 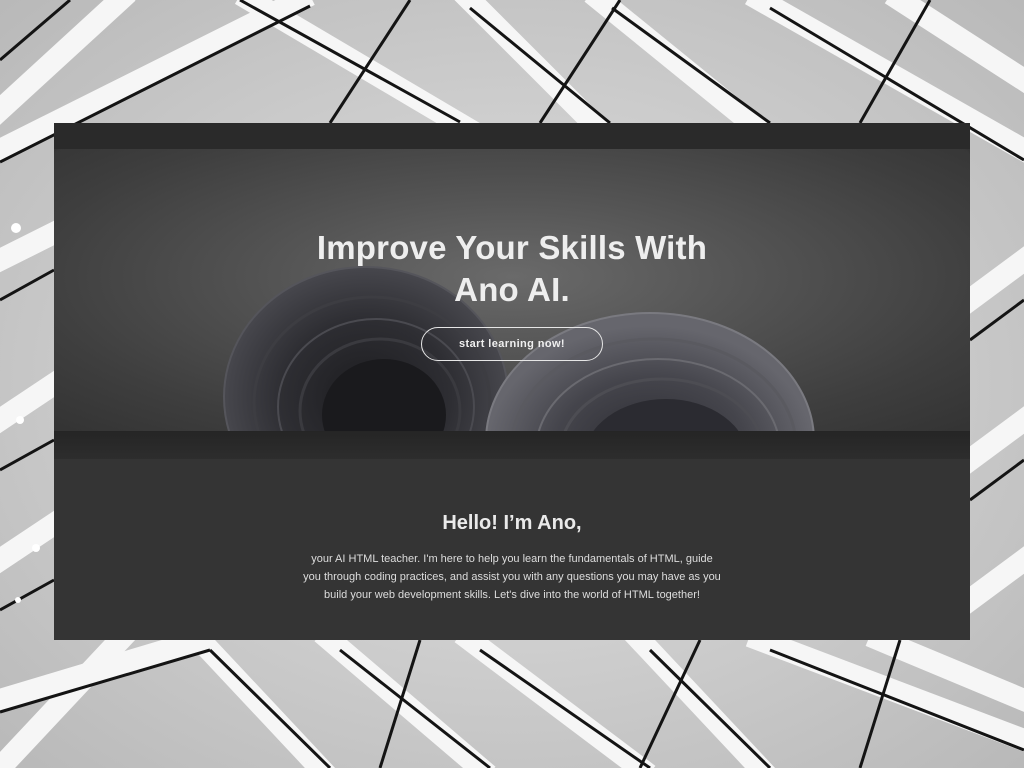 I want to click on section-divider-band, so click(x=512, y=445).